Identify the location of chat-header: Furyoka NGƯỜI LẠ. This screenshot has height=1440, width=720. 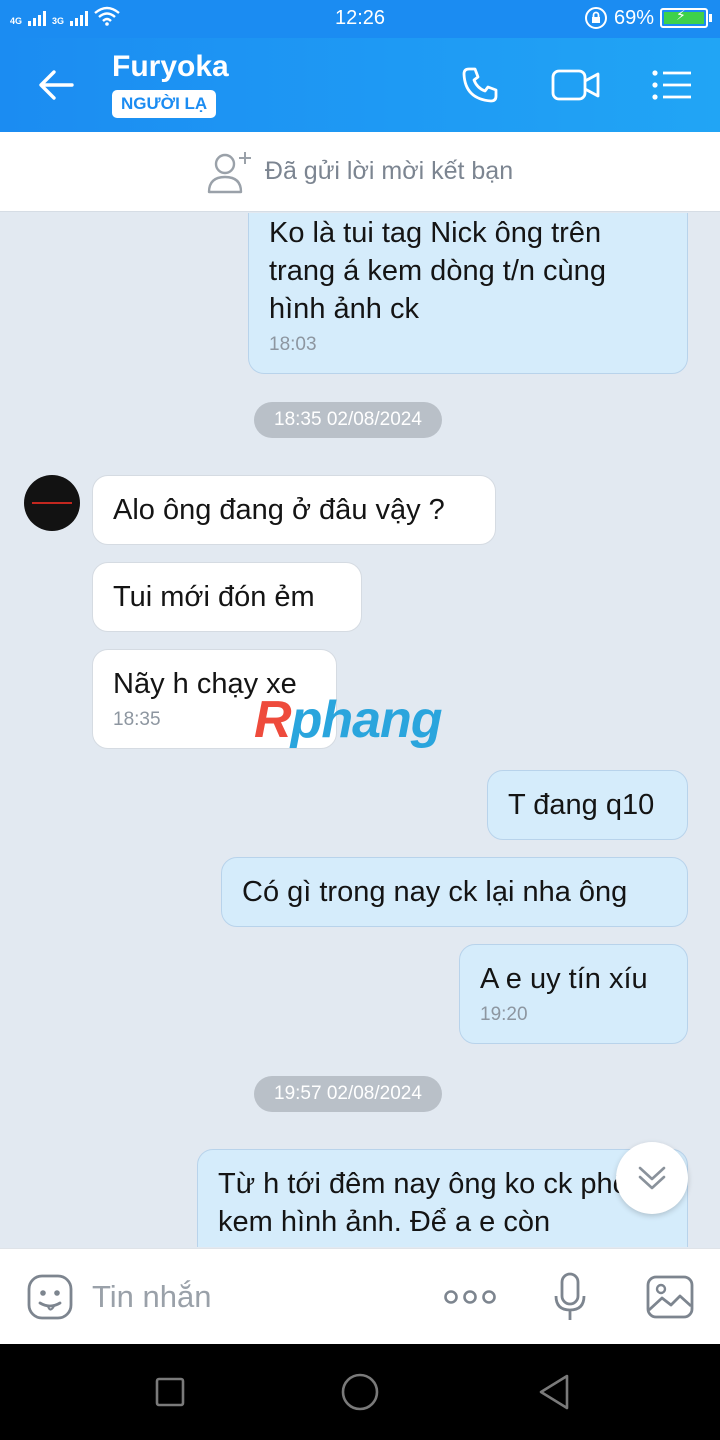
(360, 85).